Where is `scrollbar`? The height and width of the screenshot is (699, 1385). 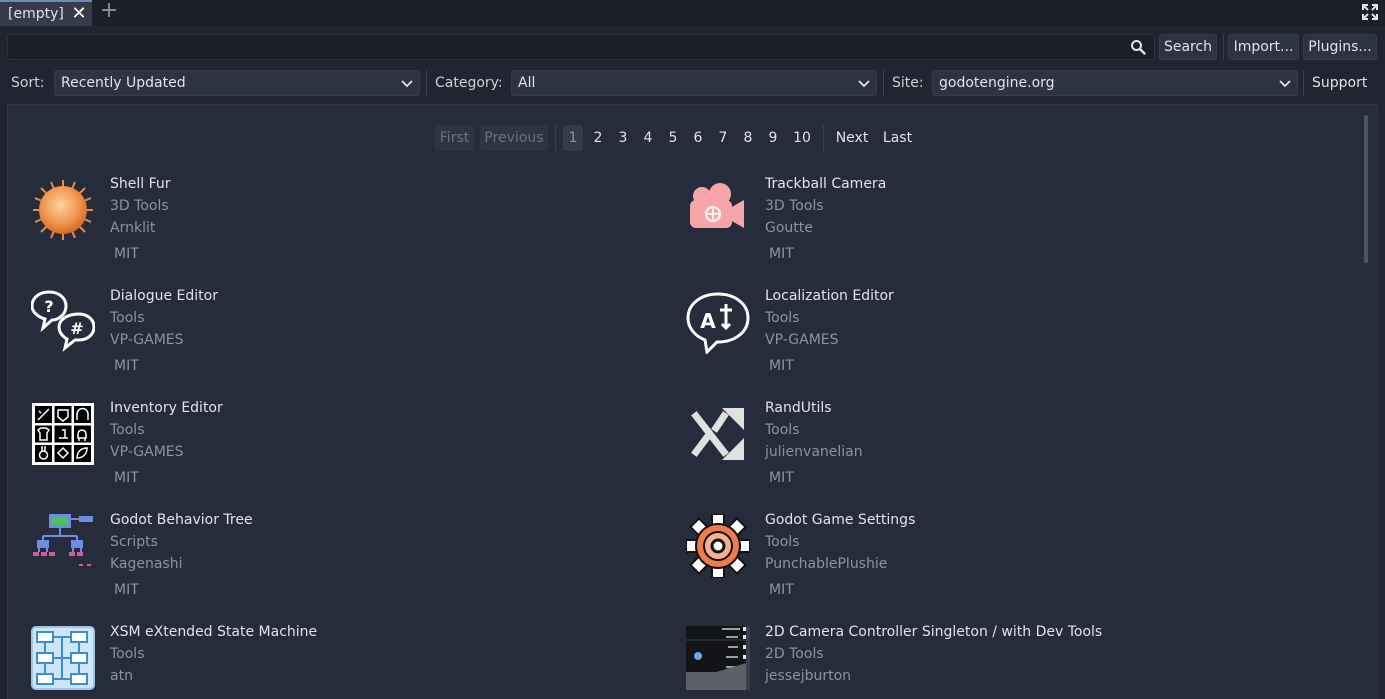
scrollbar is located at coordinates (1366, 189).